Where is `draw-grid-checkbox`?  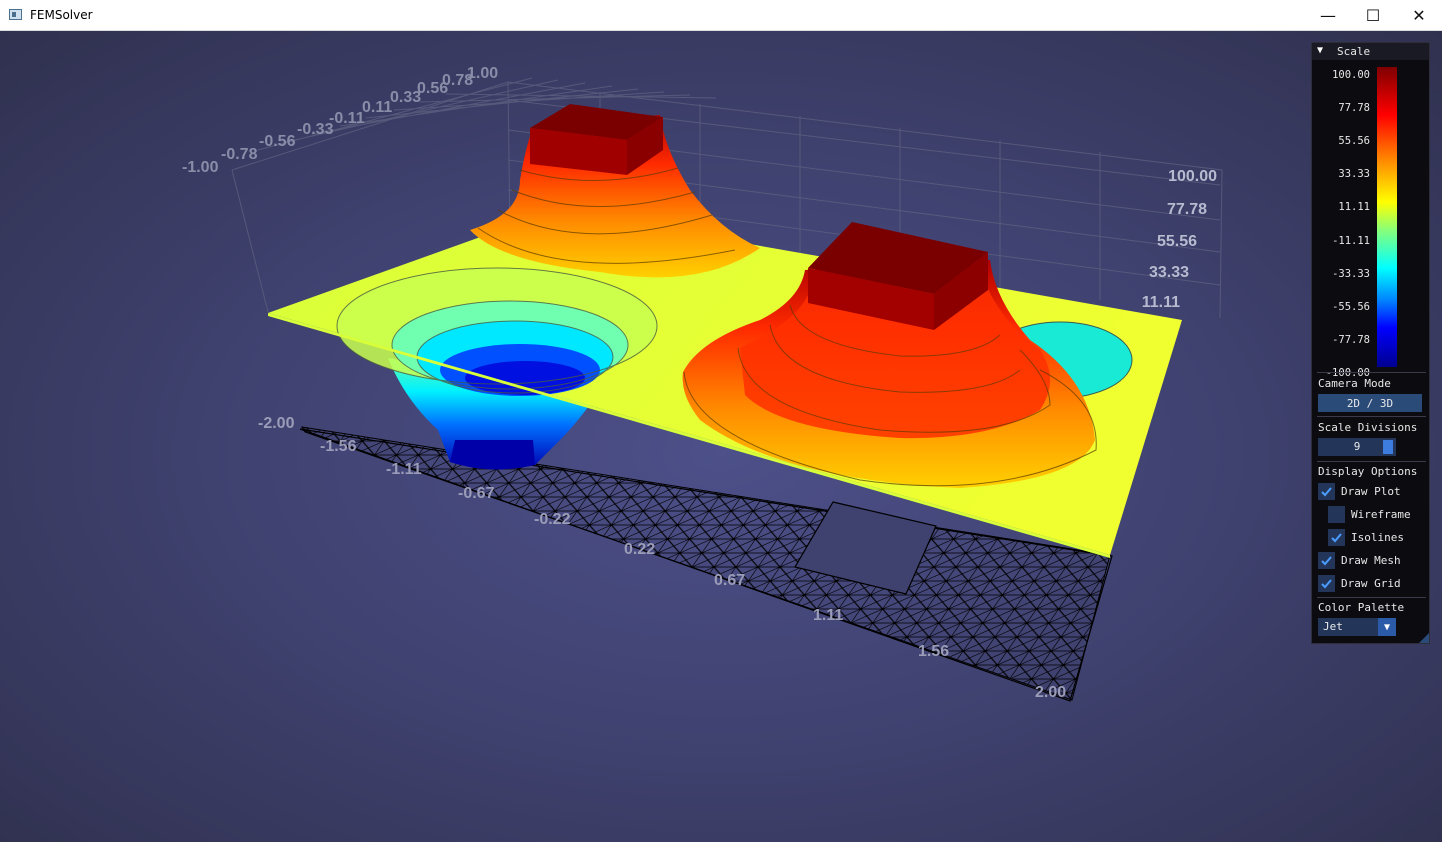 draw-grid-checkbox is located at coordinates (1326, 583).